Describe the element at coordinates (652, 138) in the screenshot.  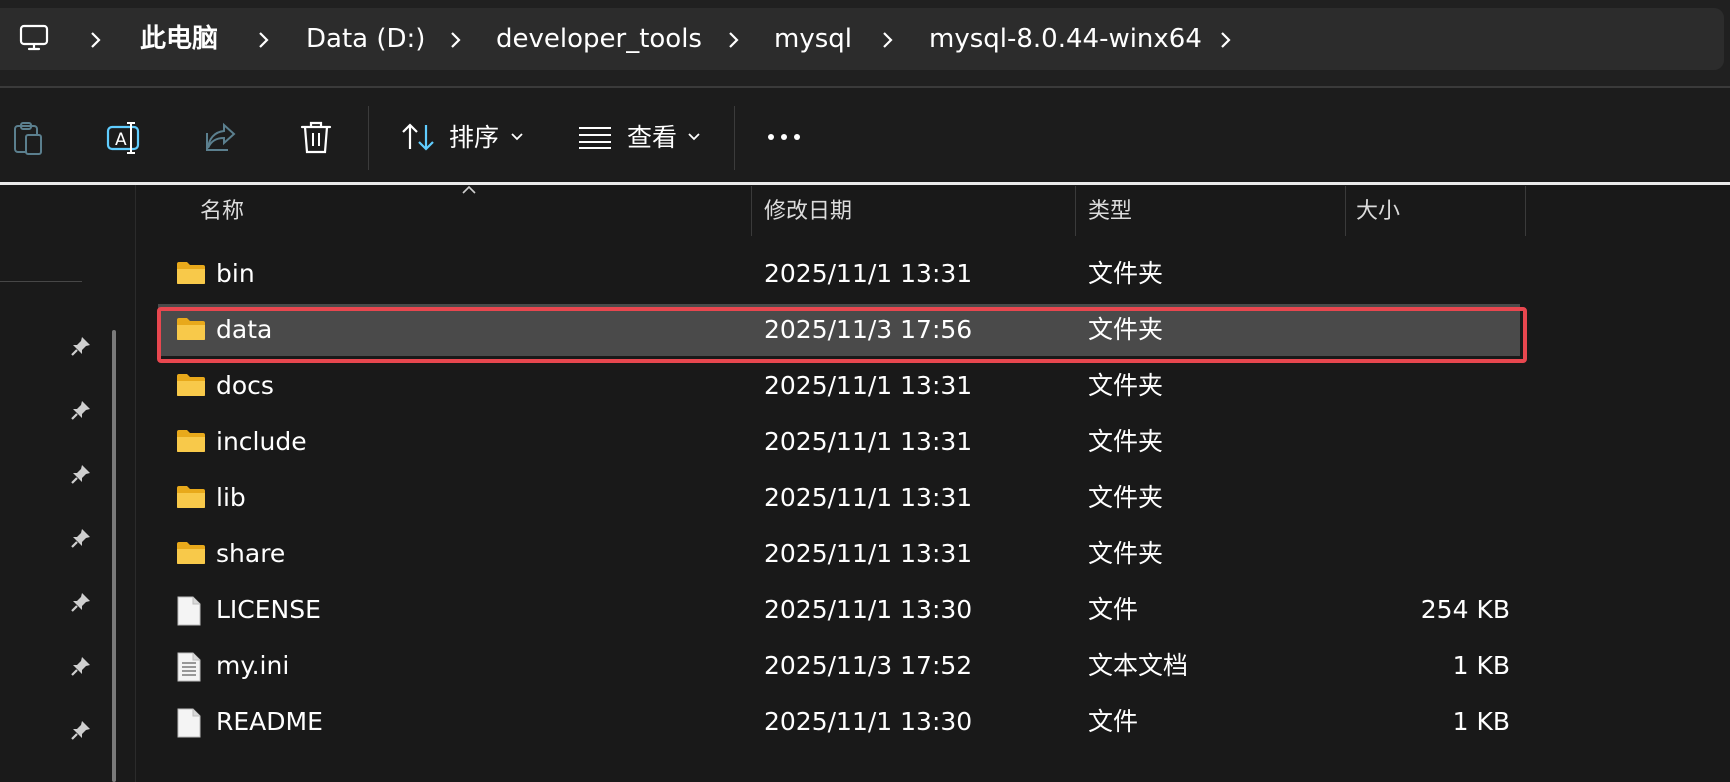
I see `view-button: 查看` at that location.